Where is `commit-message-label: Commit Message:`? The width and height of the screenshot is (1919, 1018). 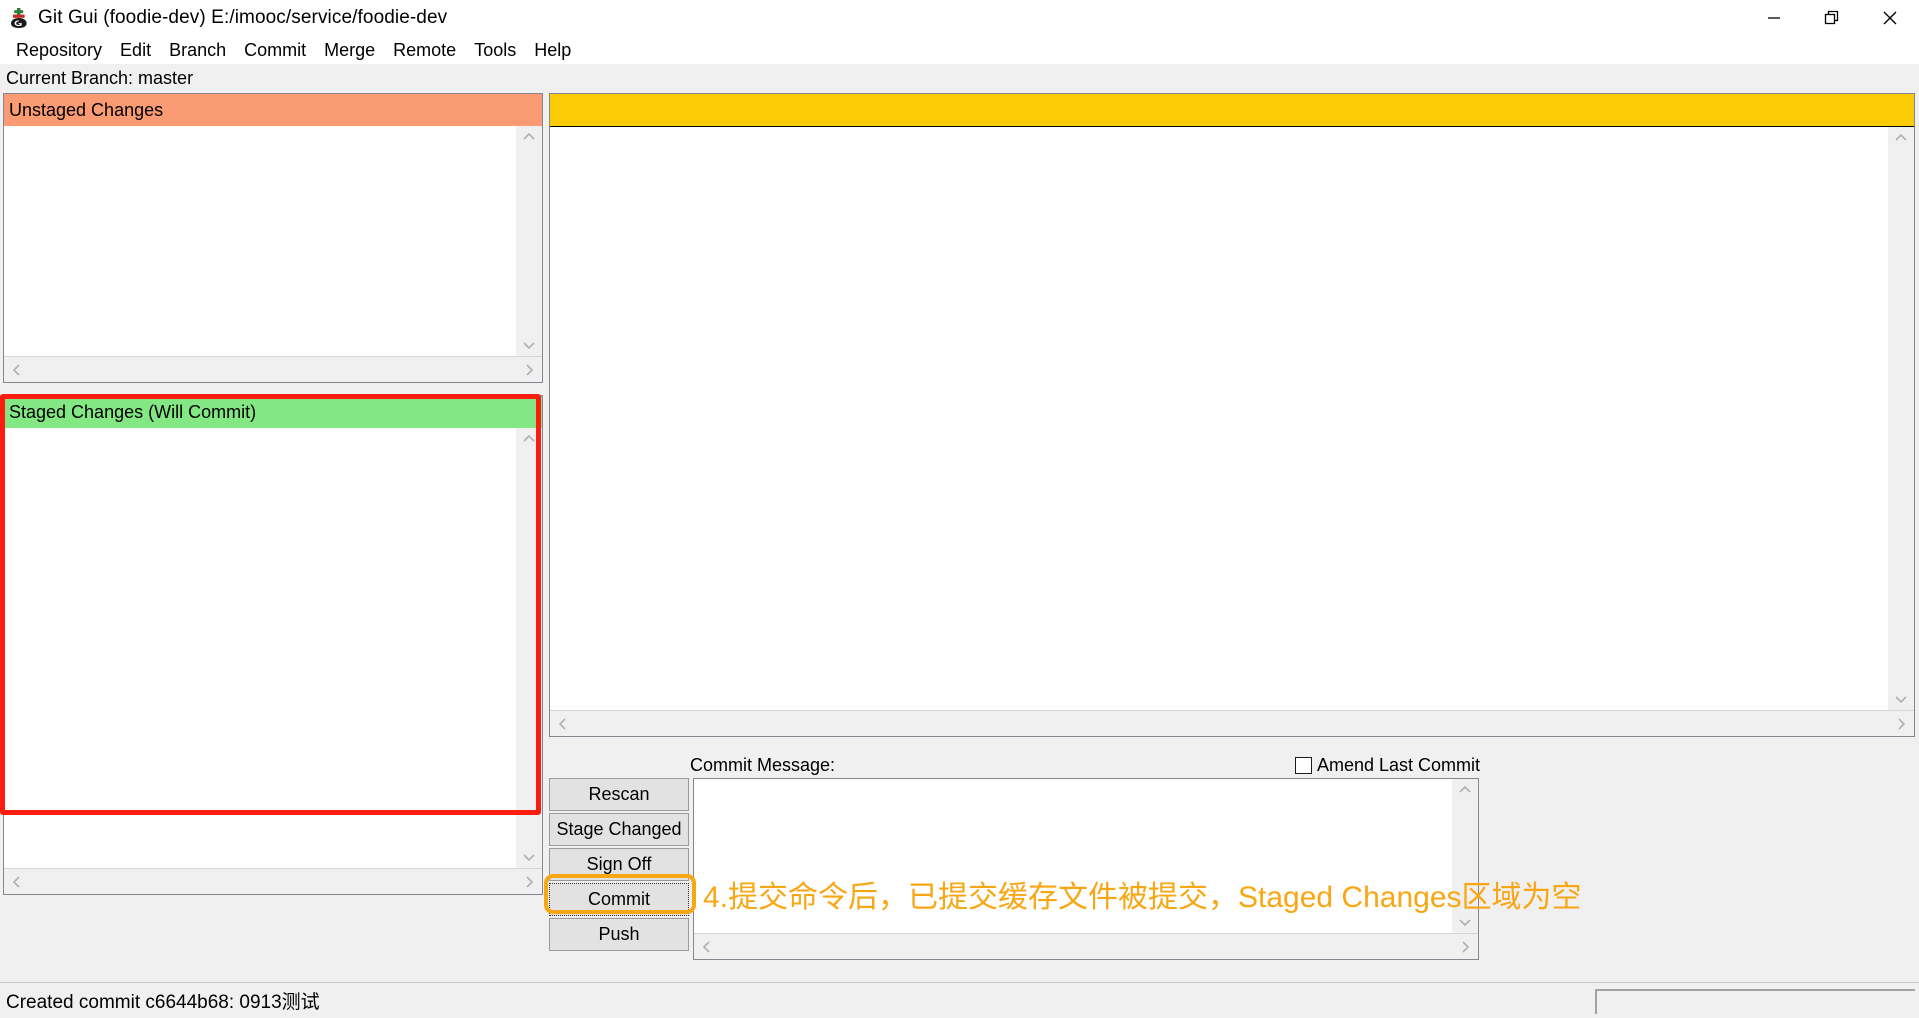 commit-message-label: Commit Message: is located at coordinates (763, 764).